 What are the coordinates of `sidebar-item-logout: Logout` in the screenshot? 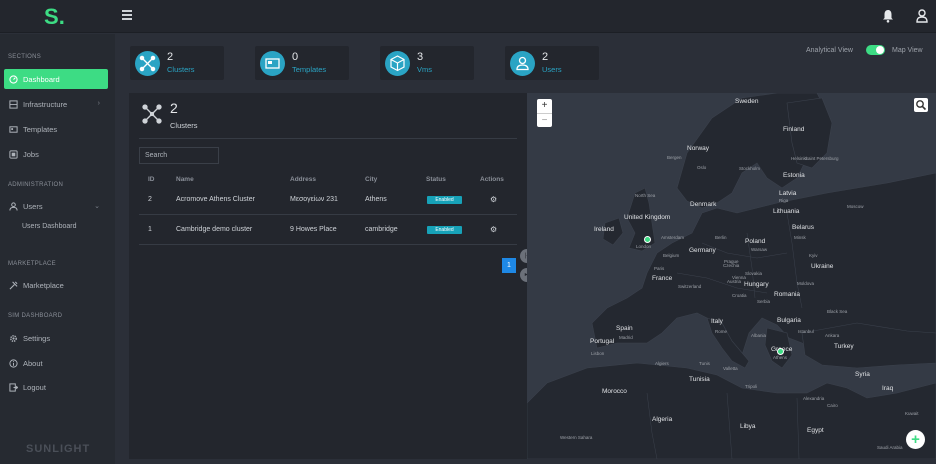 It's located at (56, 387).